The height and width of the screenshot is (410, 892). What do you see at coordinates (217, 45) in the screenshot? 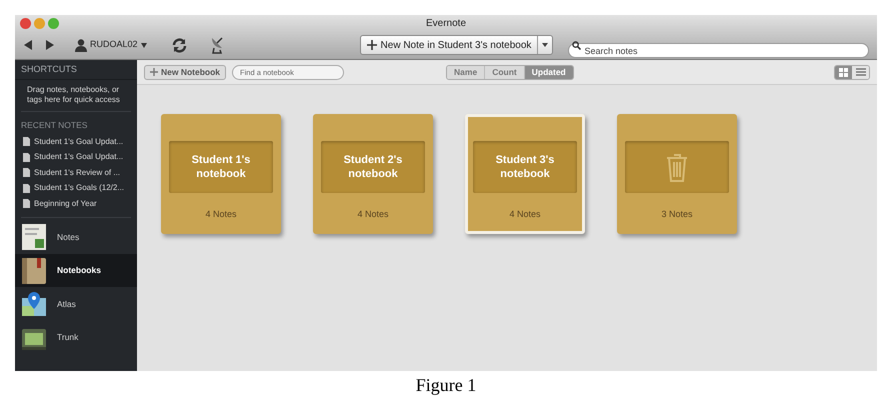
I see `satellite-dish-icon` at bounding box center [217, 45].